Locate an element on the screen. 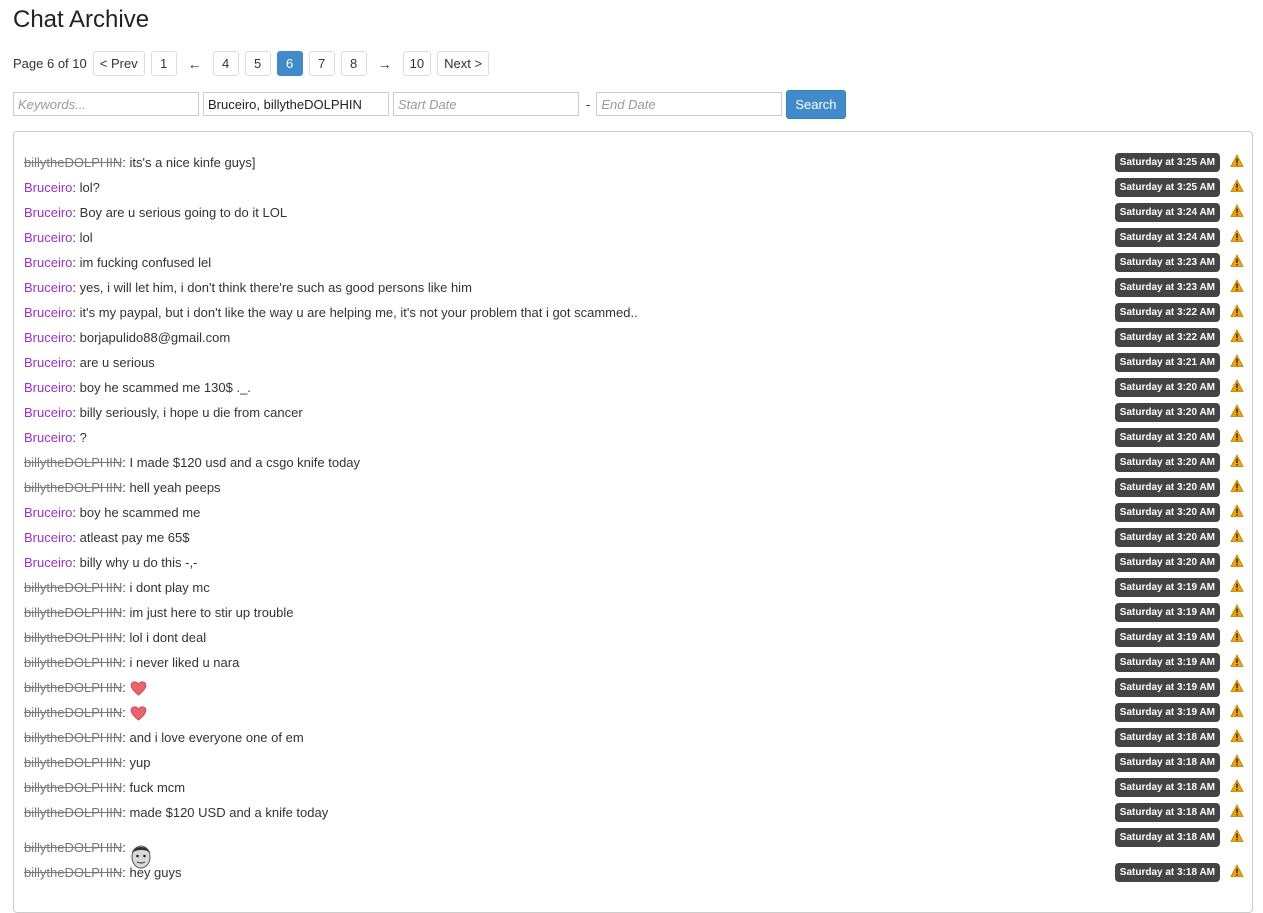  page-6-button-current: 6 is located at coordinates (289, 63).